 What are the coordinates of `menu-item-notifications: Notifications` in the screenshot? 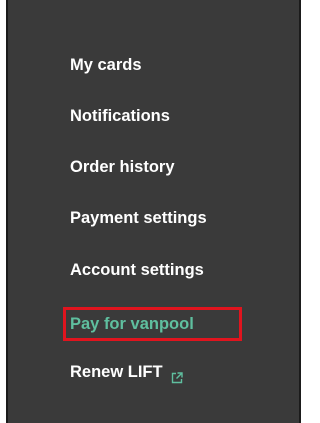 It's located at (120, 116).